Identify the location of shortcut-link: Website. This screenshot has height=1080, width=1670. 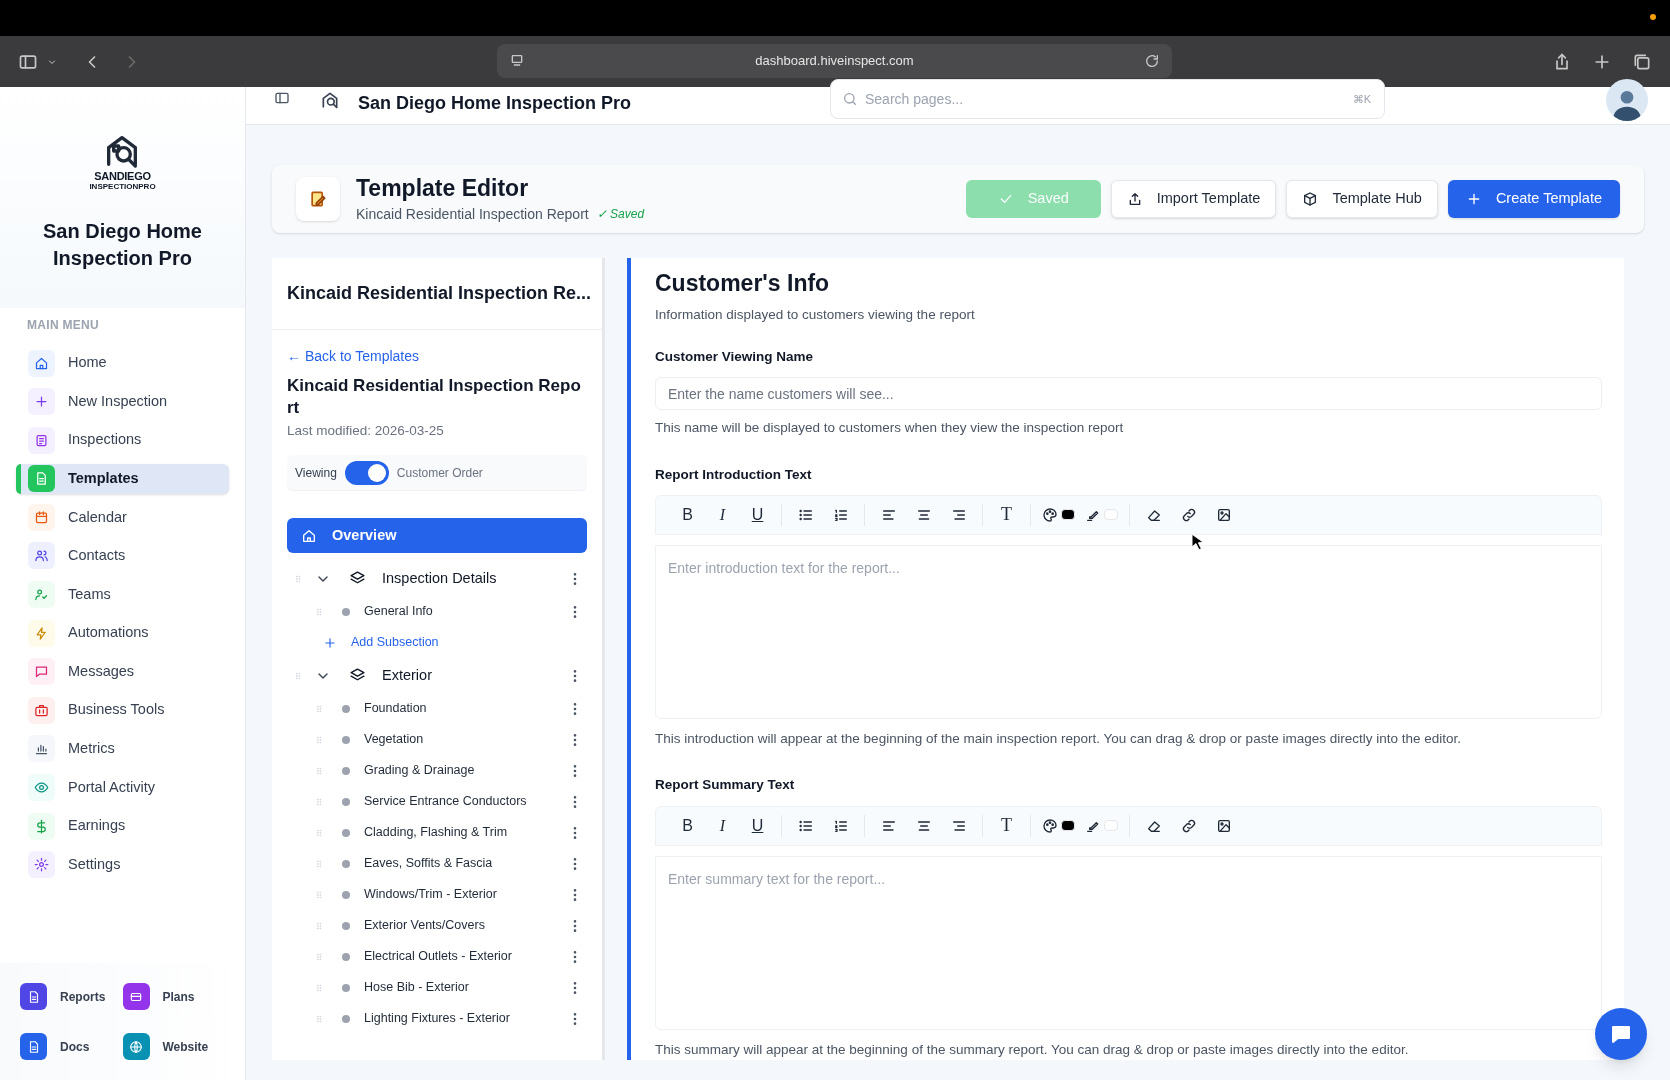
(173, 1046).